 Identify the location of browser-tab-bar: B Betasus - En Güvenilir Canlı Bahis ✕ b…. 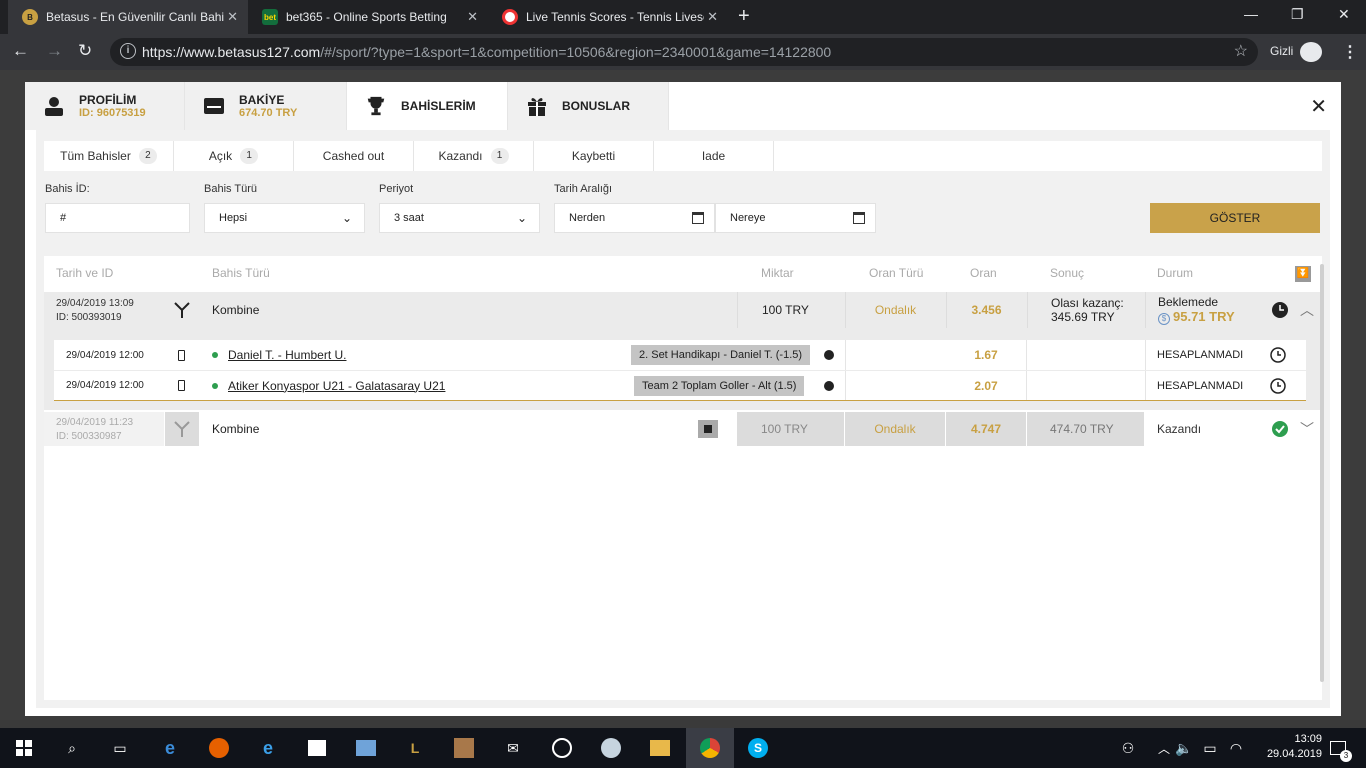
(683, 17).